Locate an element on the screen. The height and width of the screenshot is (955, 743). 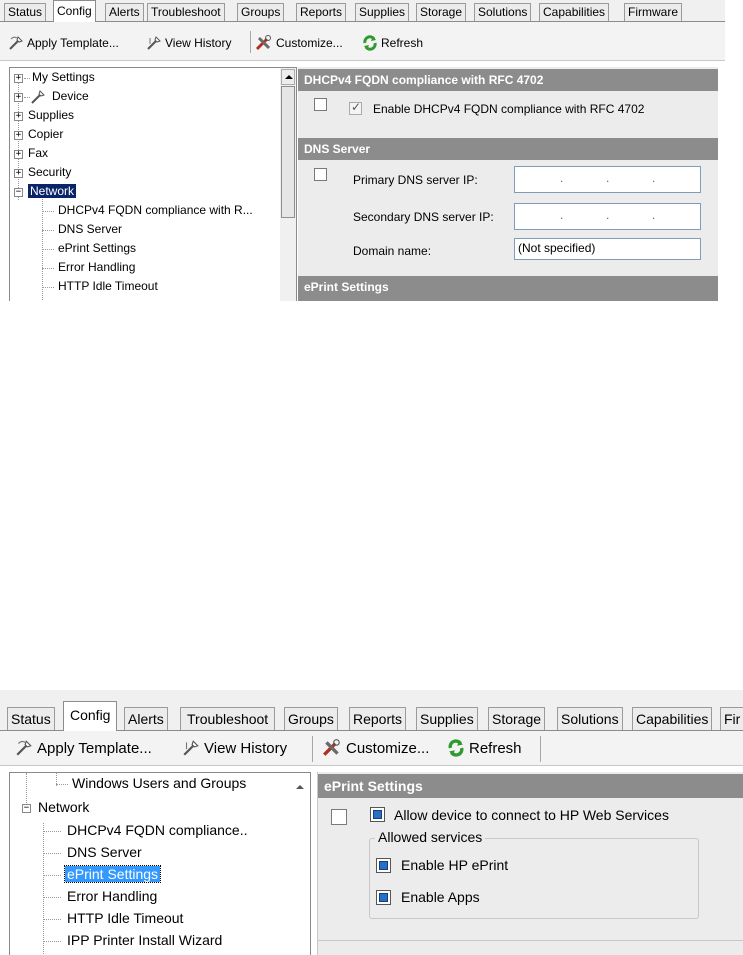
tree-item-label: Copier is located at coordinates (46, 134).